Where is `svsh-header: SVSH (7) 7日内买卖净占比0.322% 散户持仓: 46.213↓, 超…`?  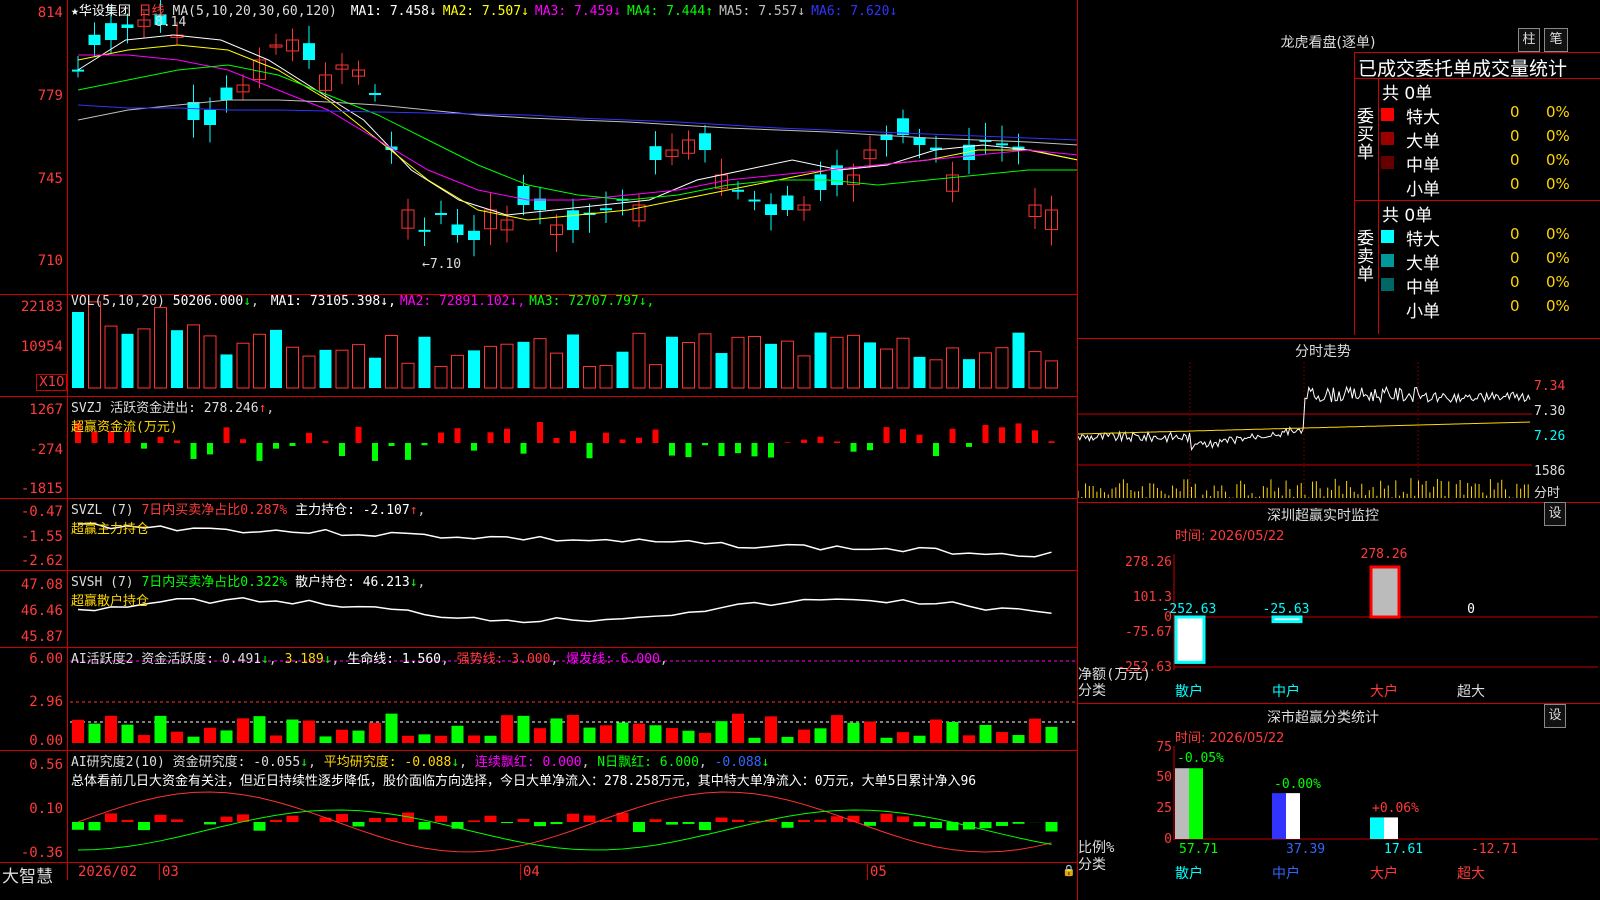 svsh-header: SVSH (7) 7日内买卖净占比0.322% 散户持仓: 46.213↓, 超… is located at coordinates (248, 592).